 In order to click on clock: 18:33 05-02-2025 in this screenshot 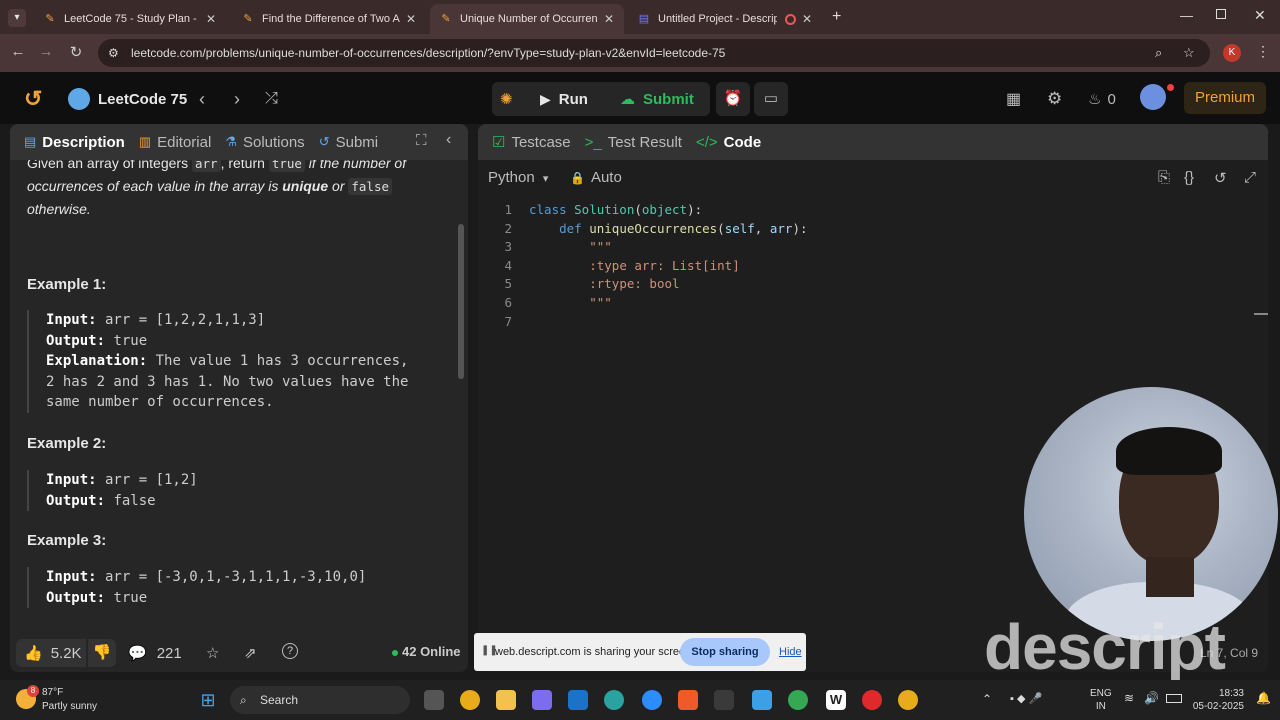, I will do `click(1218, 700)`.